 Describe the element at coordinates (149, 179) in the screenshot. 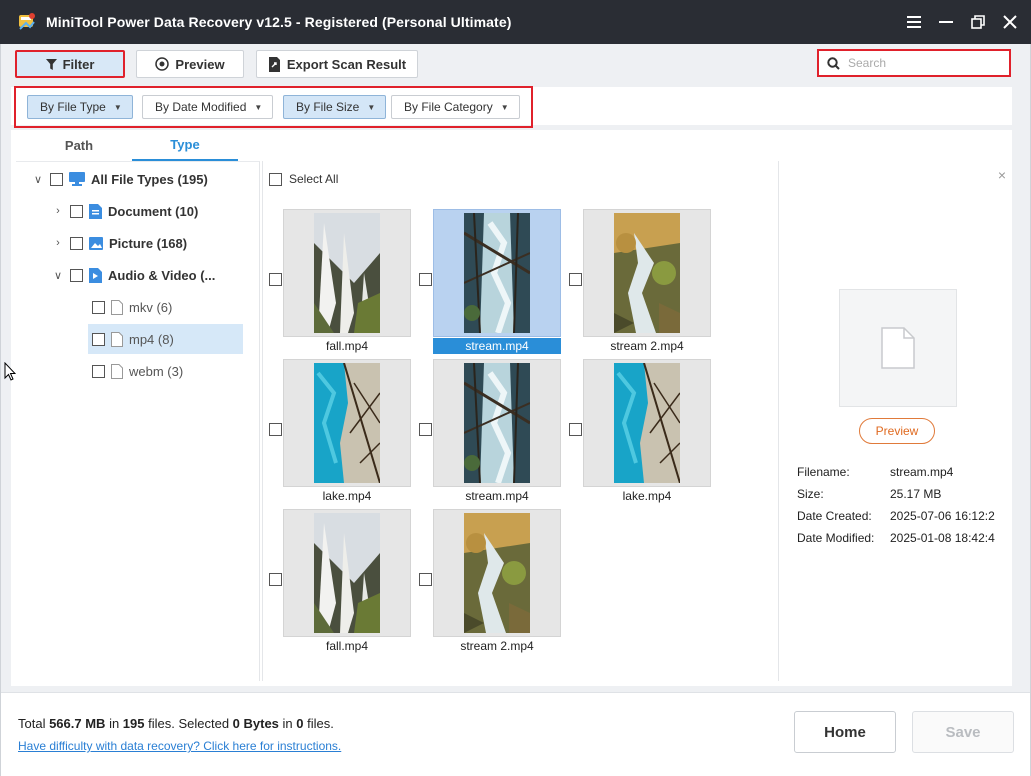

I see `tree-label: All File Types (195)` at that location.